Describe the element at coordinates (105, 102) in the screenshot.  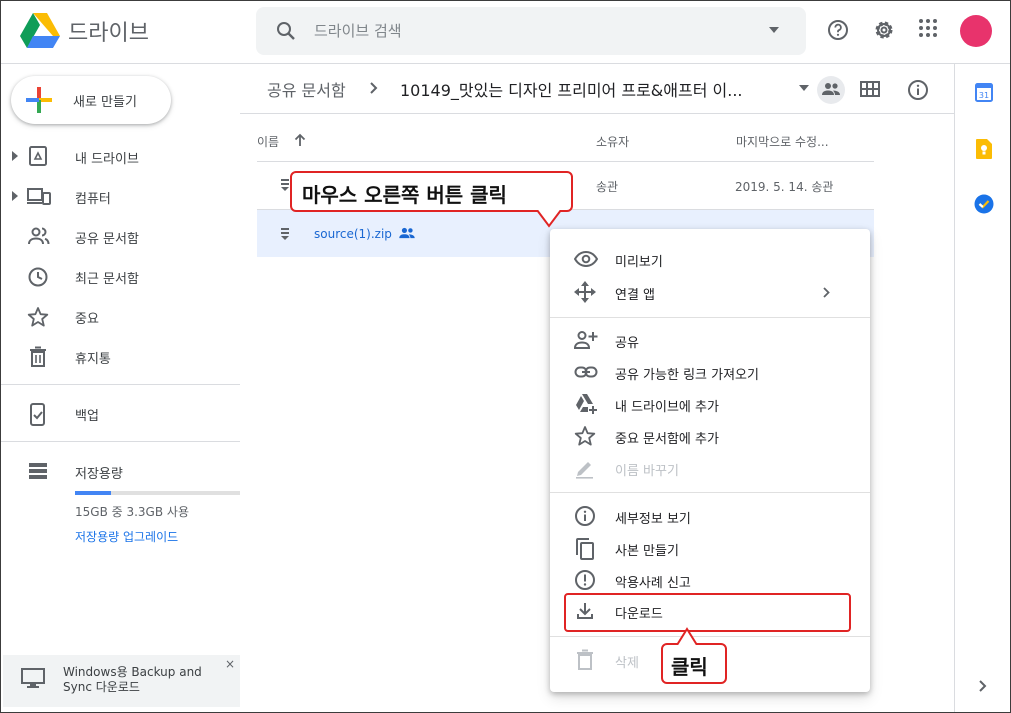
I see `new-button-label: 새로 만들기` at that location.